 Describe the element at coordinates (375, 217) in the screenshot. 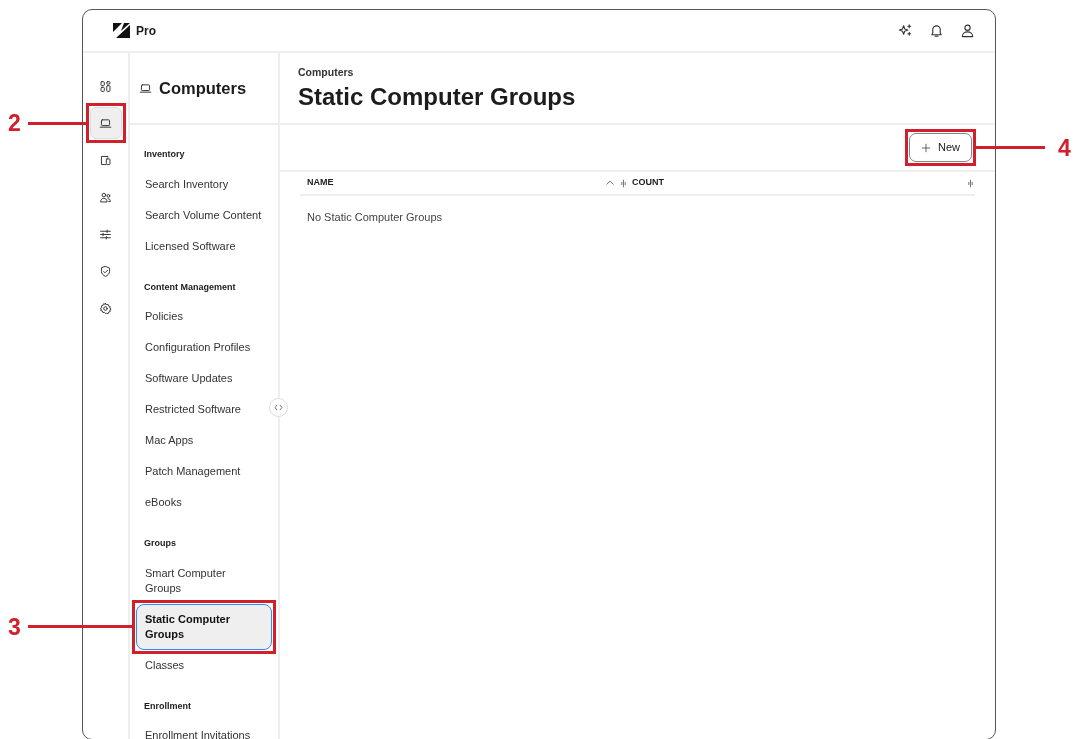

I see `empty-state-text: No Static Computer Groups` at that location.